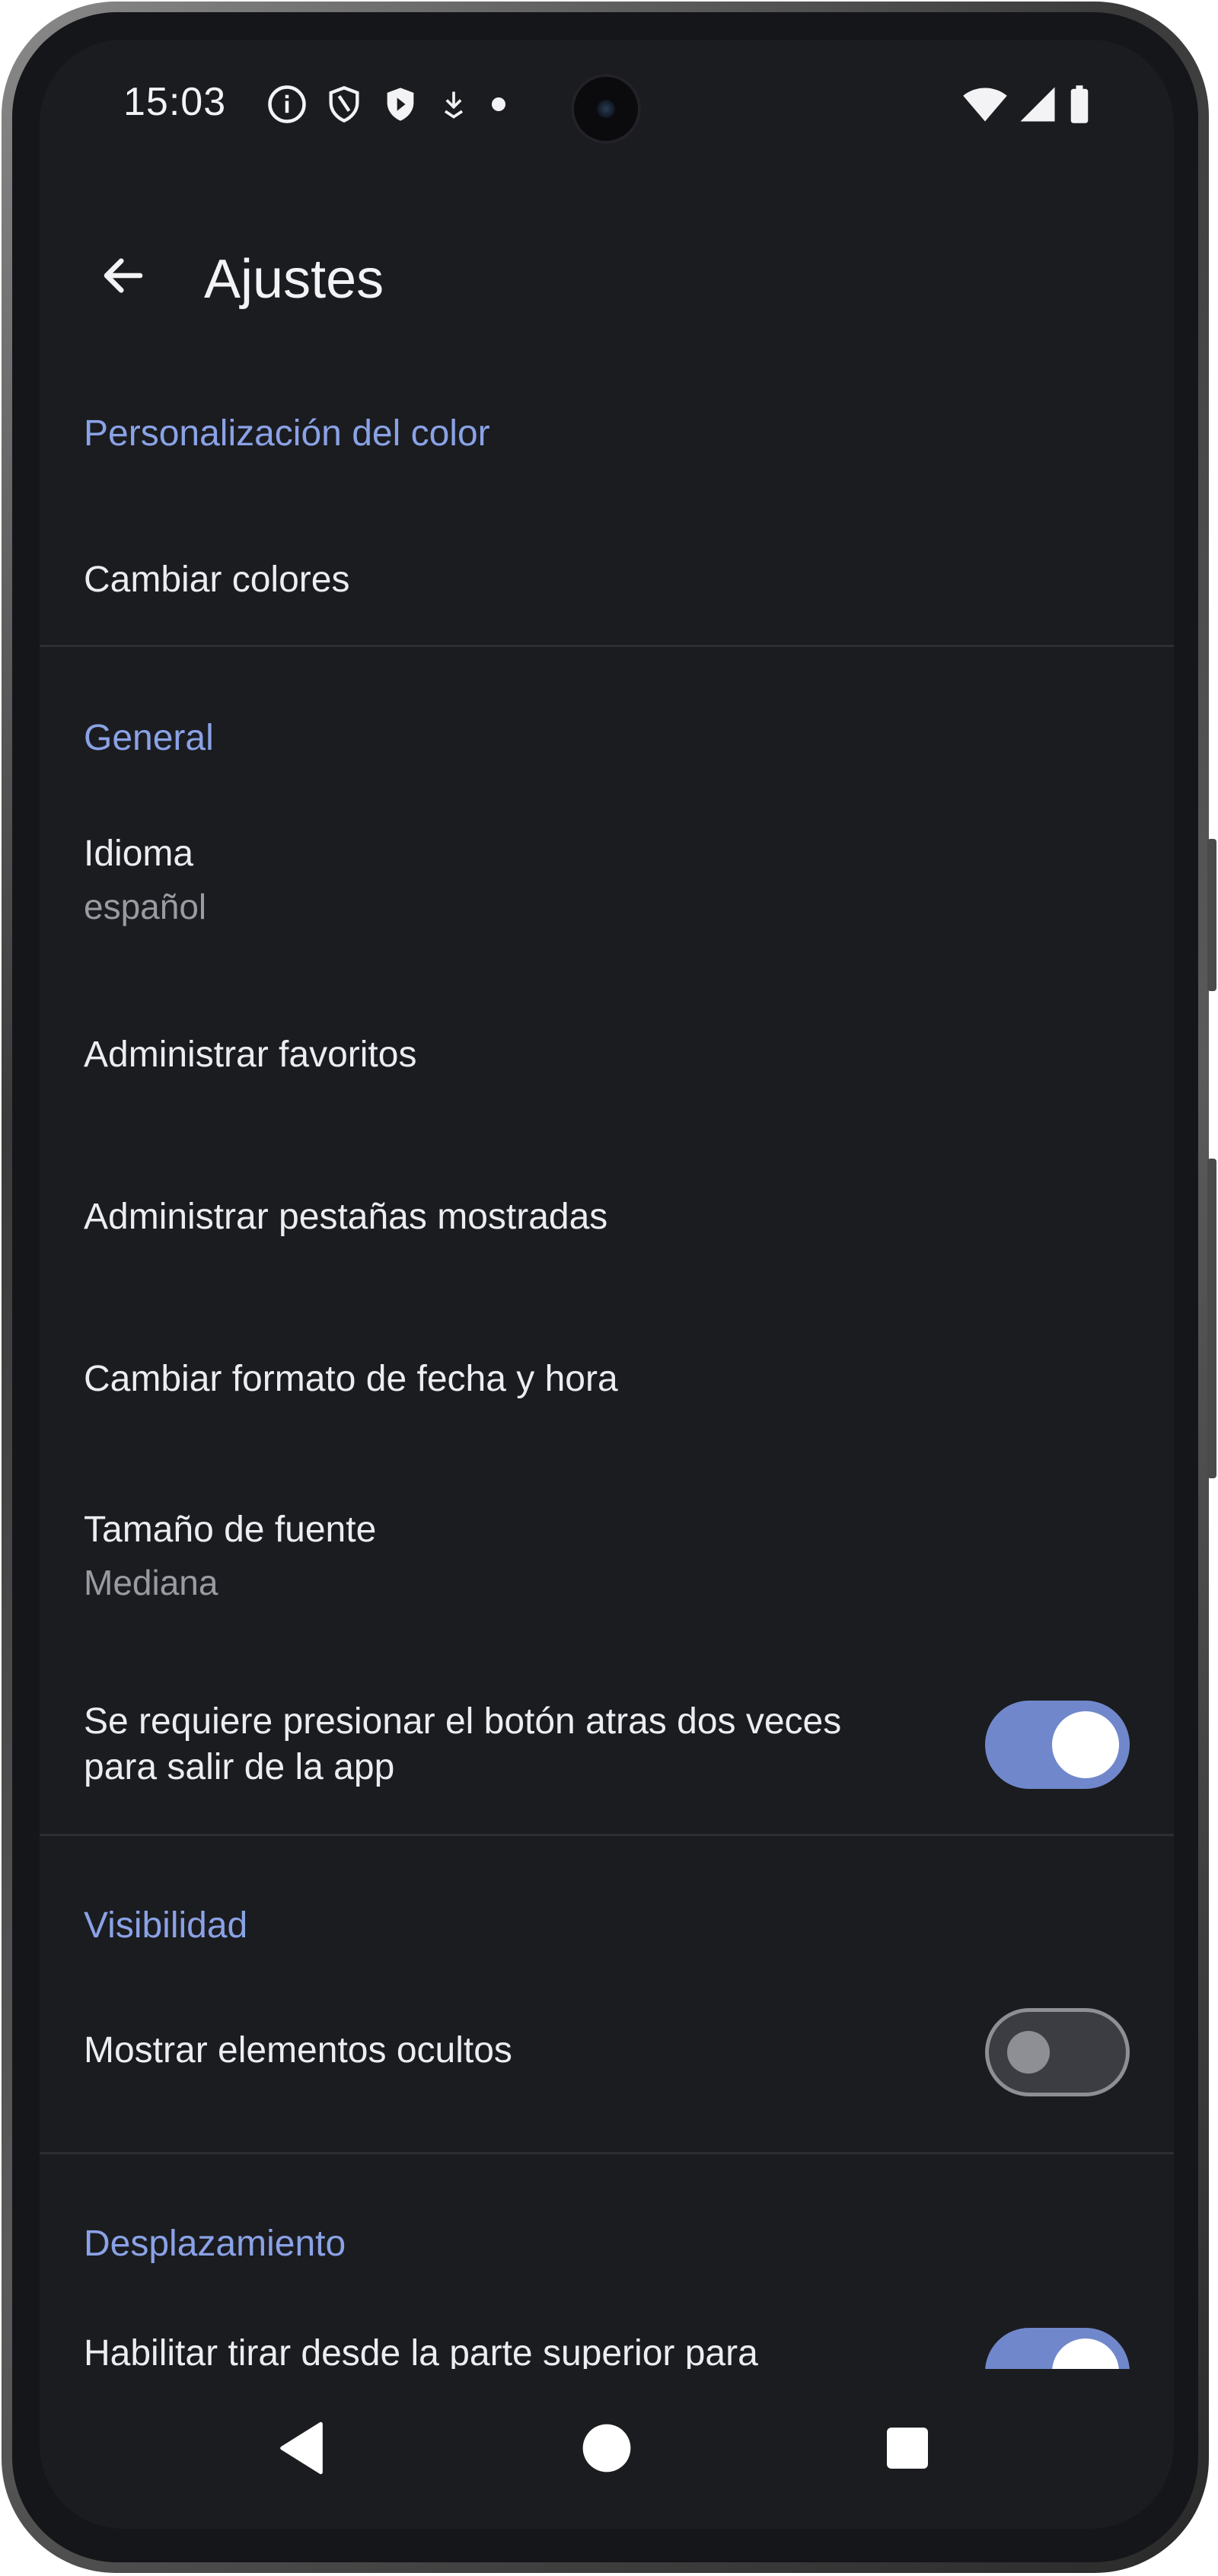 The width and height of the screenshot is (1218, 2576). I want to click on nav-back-button, so click(301, 2448).